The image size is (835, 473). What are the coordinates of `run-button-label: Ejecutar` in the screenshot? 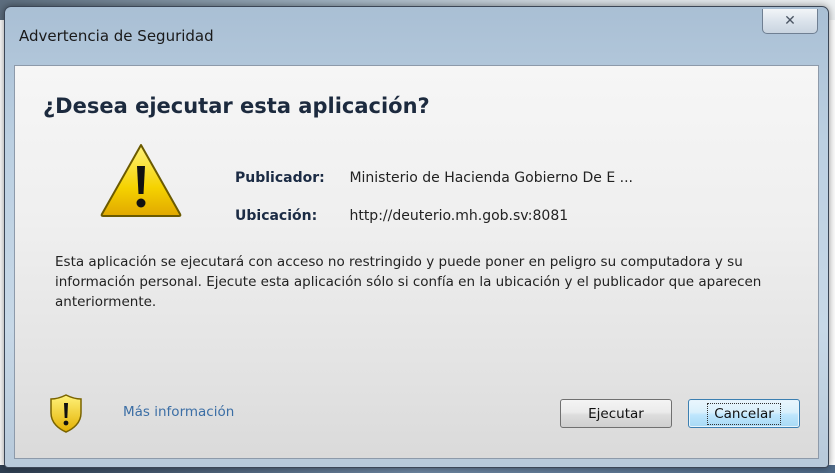 It's located at (616, 413).